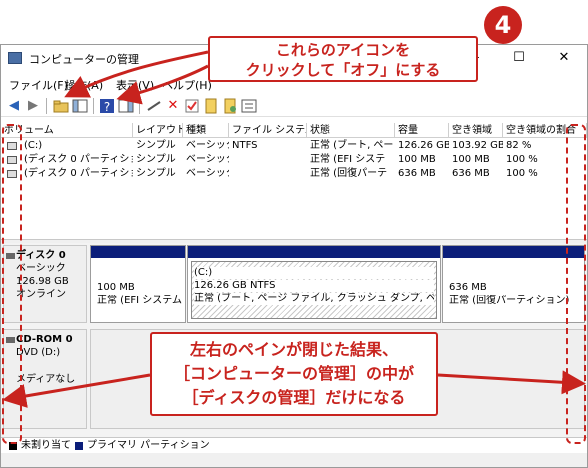 Image resolution: width=588 pixels, height=468 pixels. What do you see at coordinates (293, 349) in the screenshot?
I see `callout-line: 左右のペインが閉じた結果、` at bounding box center [293, 349].